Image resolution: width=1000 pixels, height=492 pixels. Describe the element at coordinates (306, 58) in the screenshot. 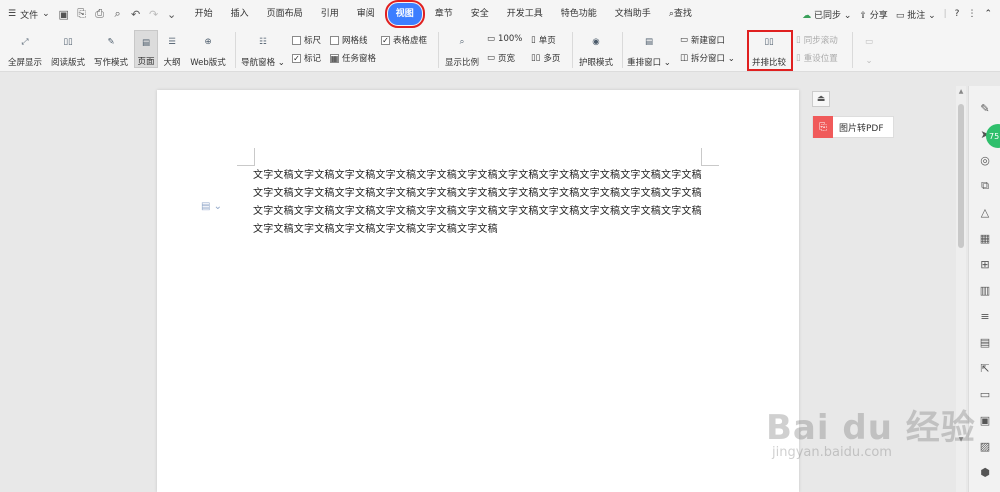

I see `marks-checkbox: ✓ 标记` at that location.